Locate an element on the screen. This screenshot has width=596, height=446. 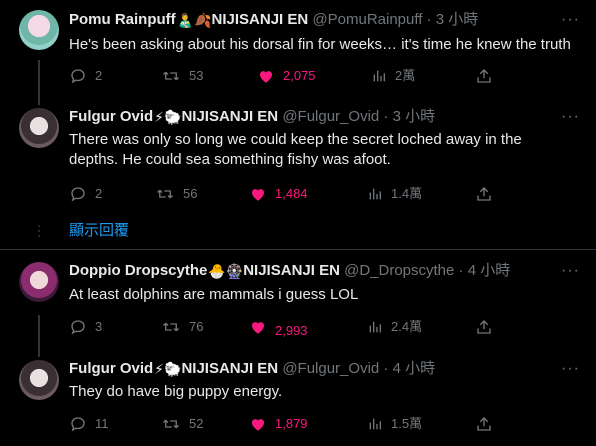
views-button: 2.4萬 is located at coordinates (394, 326).